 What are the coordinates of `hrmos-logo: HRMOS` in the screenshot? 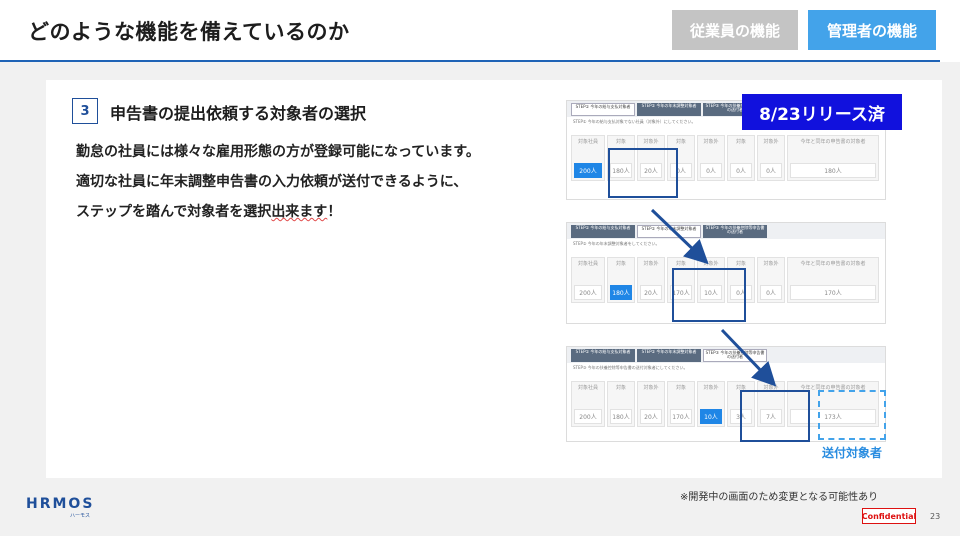 It's located at (60, 504).